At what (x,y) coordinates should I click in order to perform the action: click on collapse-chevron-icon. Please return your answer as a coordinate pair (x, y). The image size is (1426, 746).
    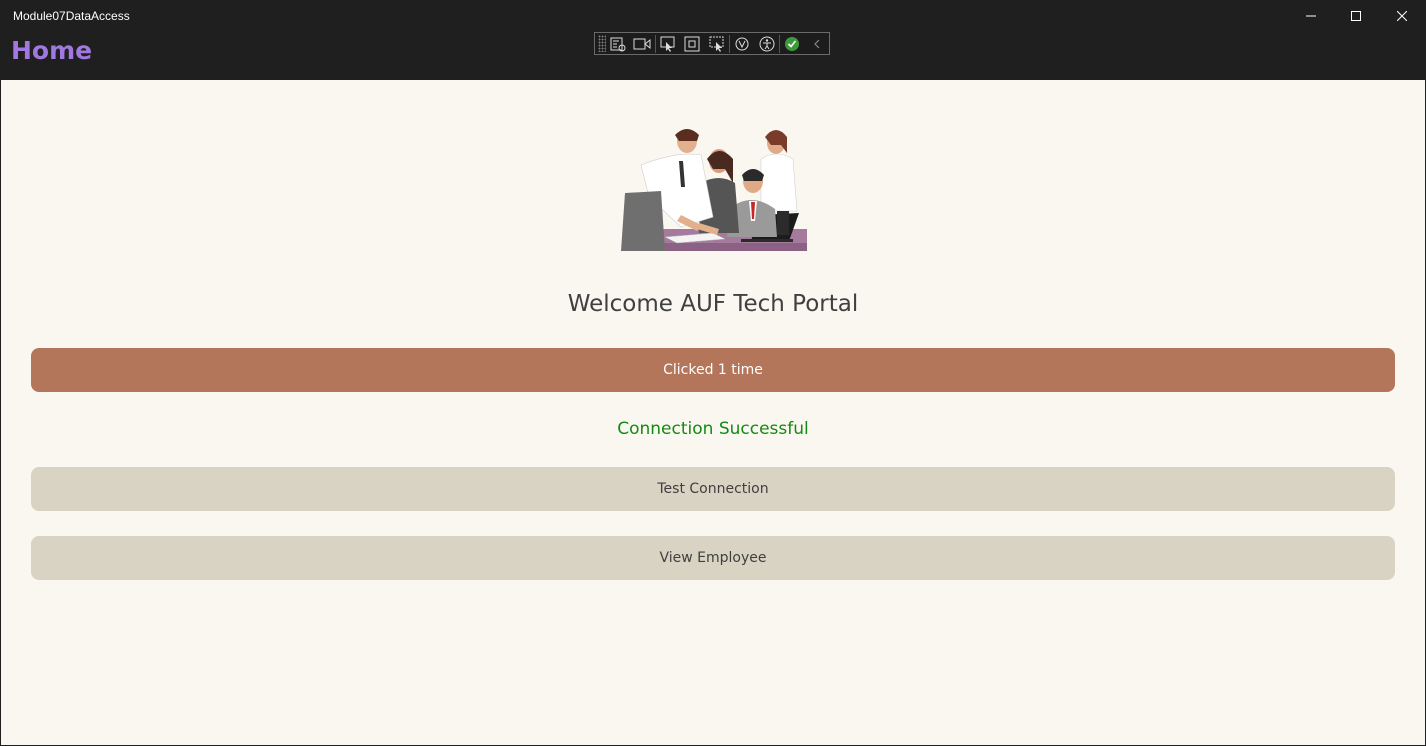
    Looking at the image, I should click on (816, 43).